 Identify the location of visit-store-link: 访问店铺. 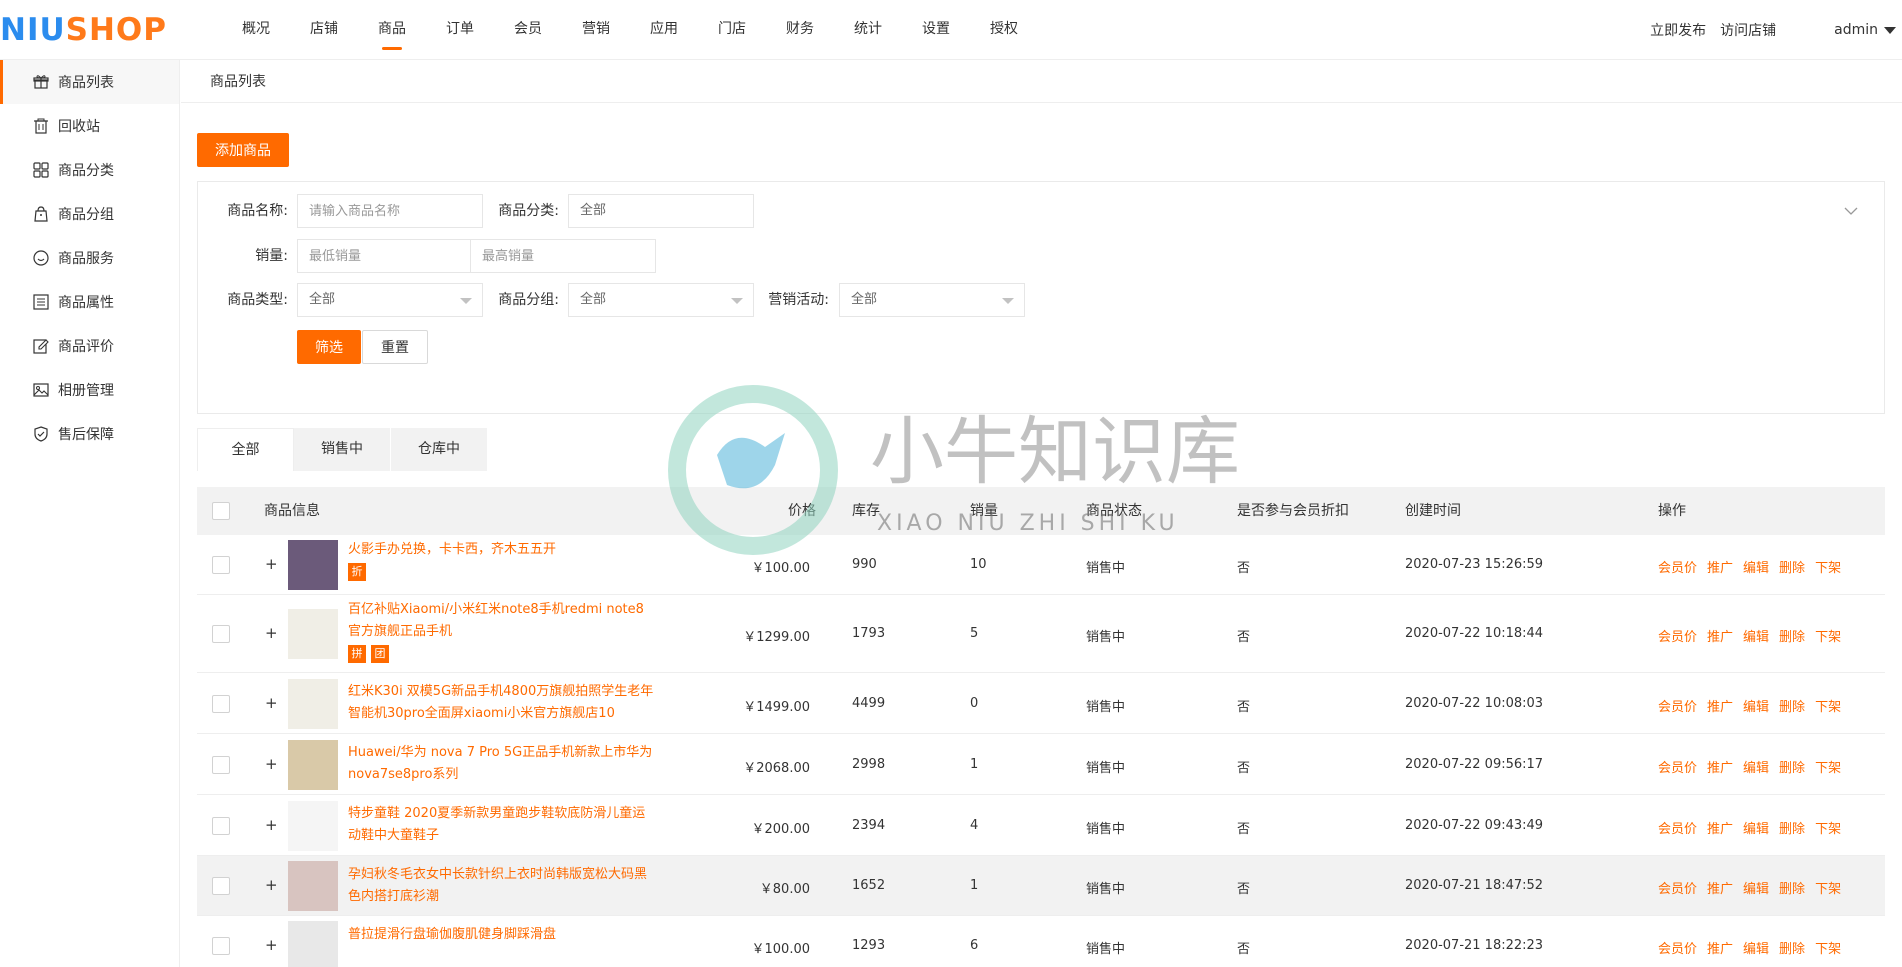
(1748, 30).